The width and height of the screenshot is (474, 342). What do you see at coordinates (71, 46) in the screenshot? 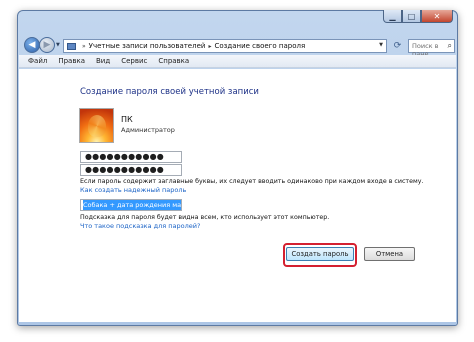
I see `control-panel-icon` at bounding box center [71, 46].